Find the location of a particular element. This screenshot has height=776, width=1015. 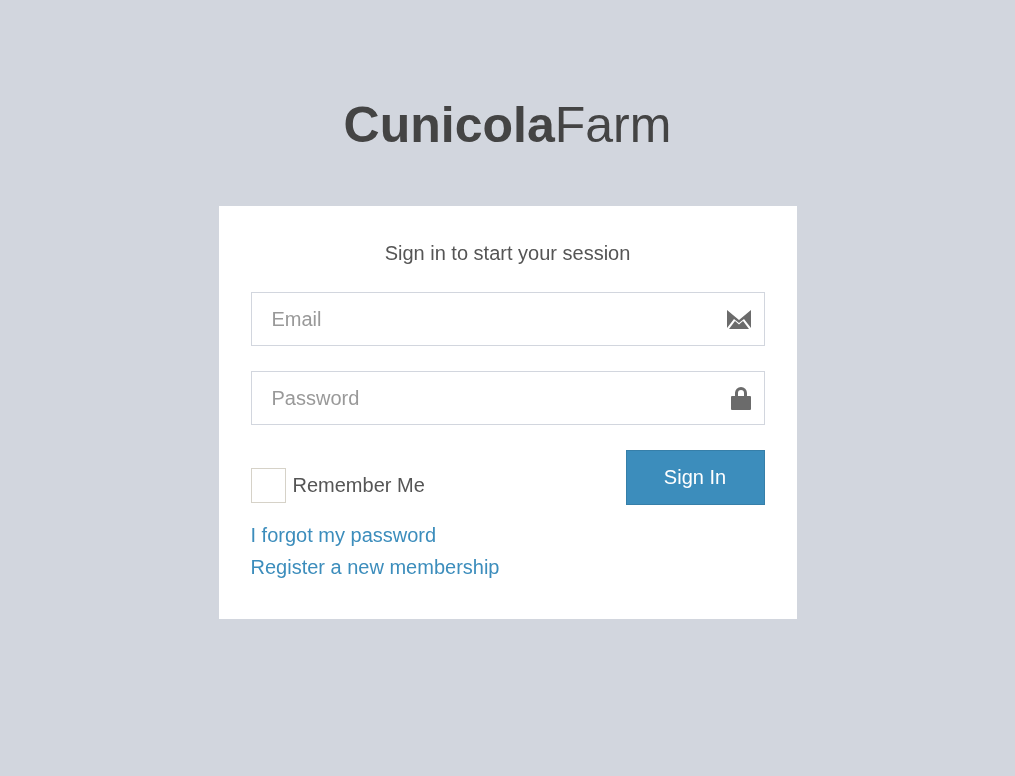

remember-checkbox is located at coordinates (268, 485).